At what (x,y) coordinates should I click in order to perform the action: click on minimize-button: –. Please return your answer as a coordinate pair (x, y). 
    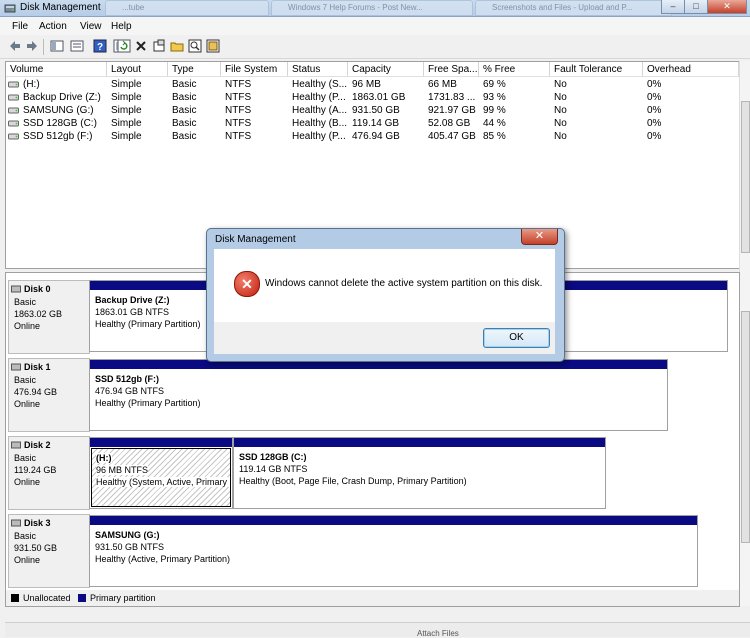
    Looking at the image, I should click on (673, 7).